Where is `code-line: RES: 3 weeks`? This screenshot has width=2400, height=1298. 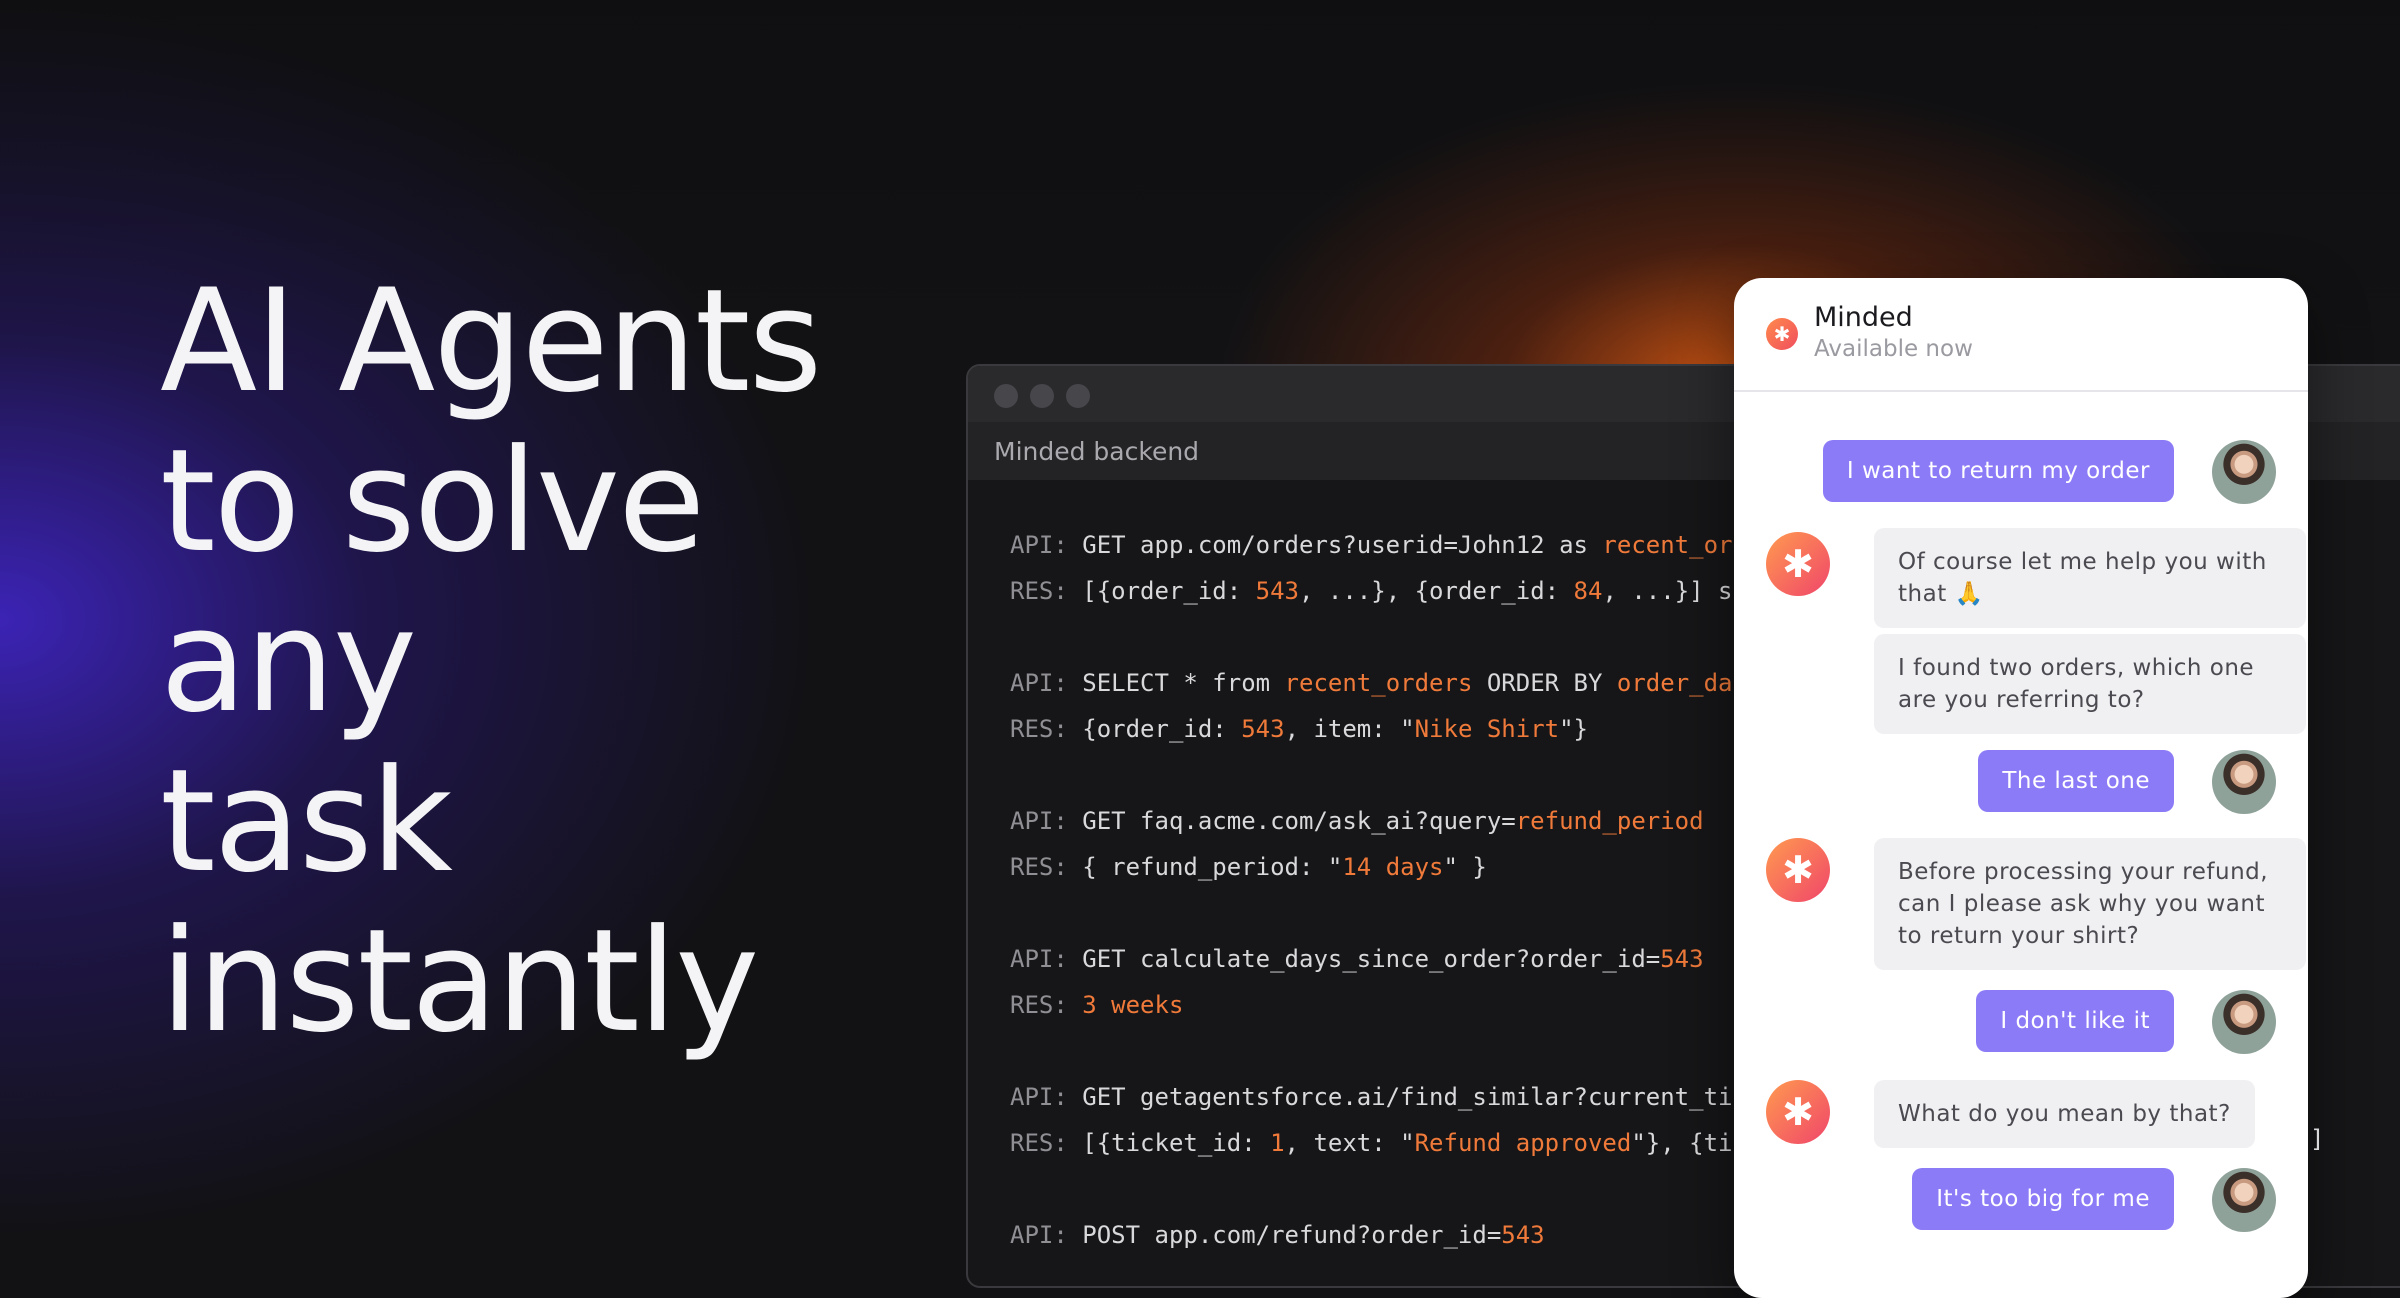 code-line: RES: 3 weeks is located at coordinates (1096, 1005).